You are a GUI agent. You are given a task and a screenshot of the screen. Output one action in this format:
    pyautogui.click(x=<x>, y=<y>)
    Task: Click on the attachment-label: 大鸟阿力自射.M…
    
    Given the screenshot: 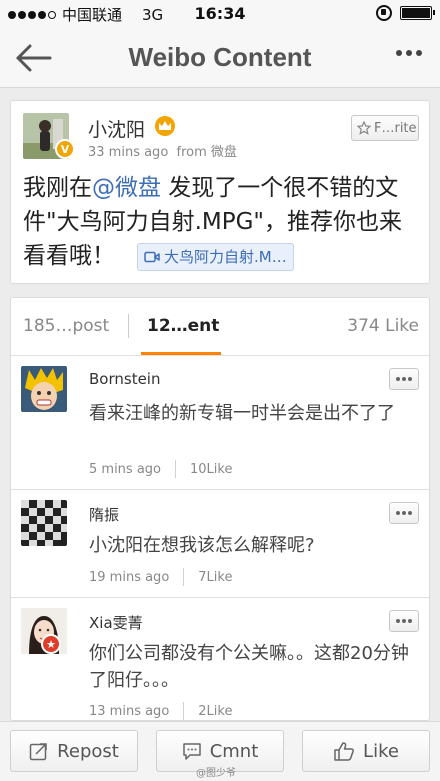 What is the action you would take?
    pyautogui.click(x=225, y=256)
    